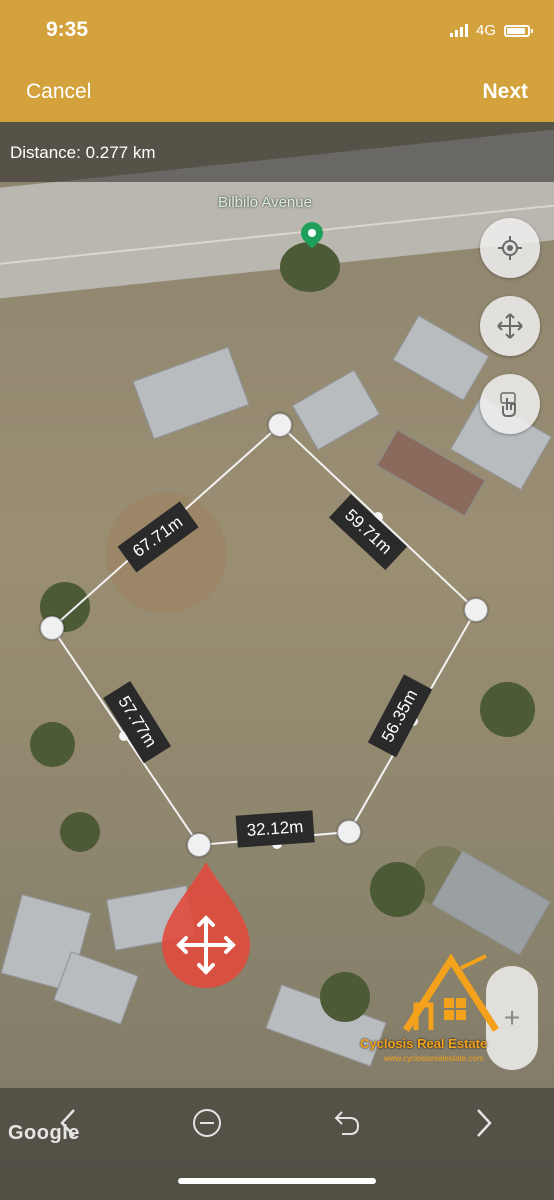  I want to click on cancel-button: Cancel, so click(58, 92).